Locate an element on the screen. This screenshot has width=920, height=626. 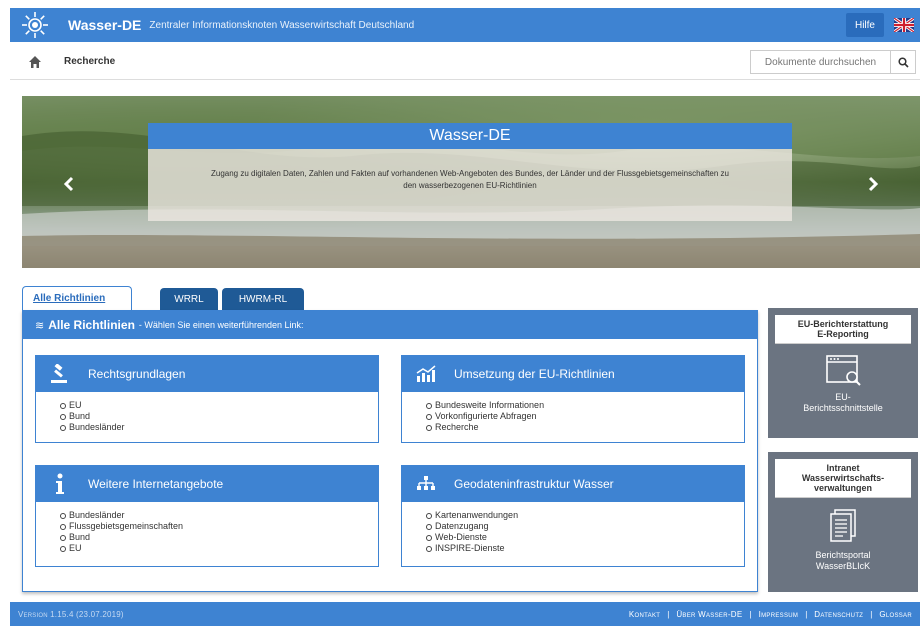
breadcrumb-recherche: Recherche is located at coordinates (89, 61).